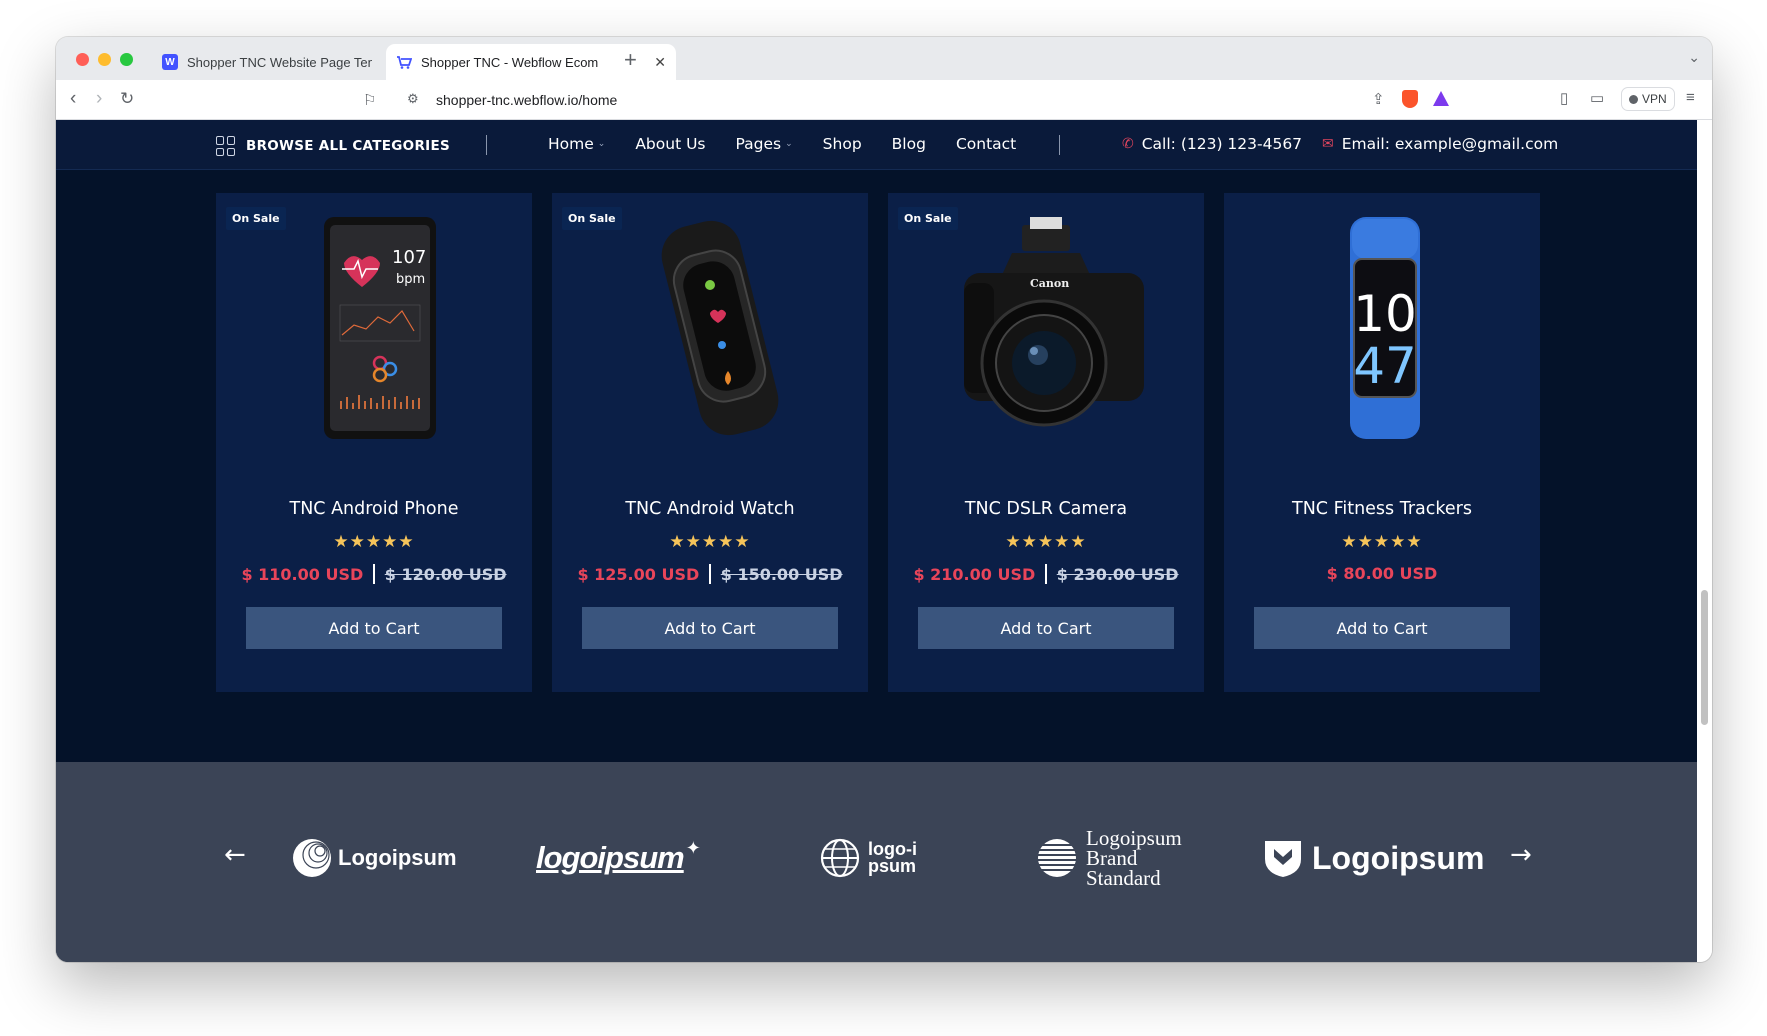 The height and width of the screenshot is (1036, 1767). What do you see at coordinates (1521, 855) in the screenshot?
I see `arrow-right-icon: →` at bounding box center [1521, 855].